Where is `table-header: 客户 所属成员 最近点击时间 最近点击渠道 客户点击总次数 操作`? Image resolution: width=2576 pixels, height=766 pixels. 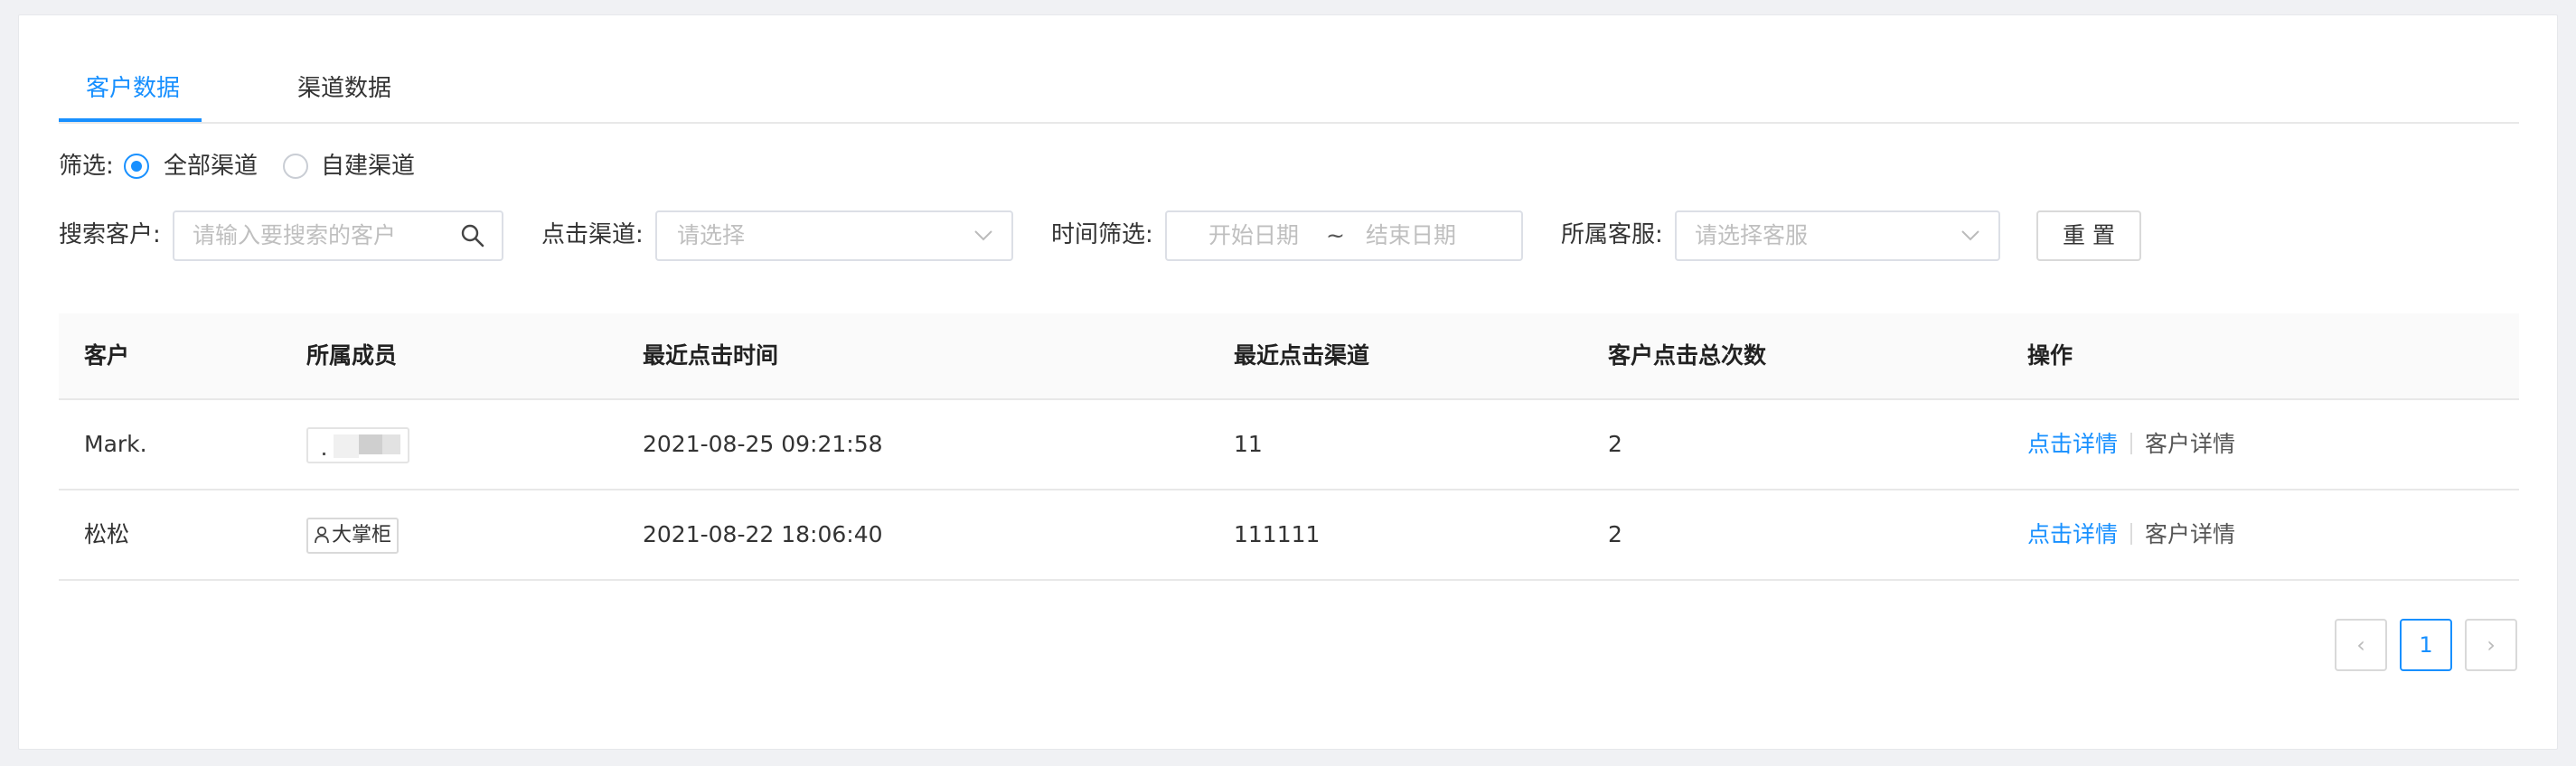
table-header: 客户 所属成员 最近点击时间 最近点击渠道 客户点击总次数 操作 is located at coordinates (1289, 356).